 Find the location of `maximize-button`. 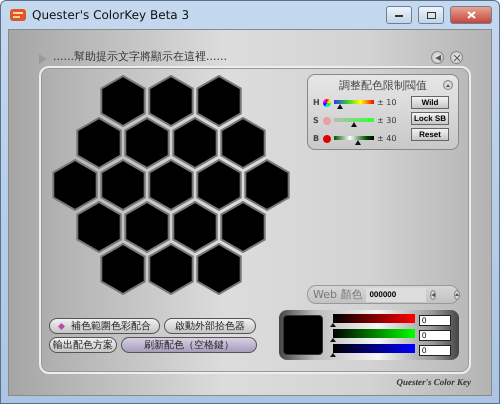

maximize-button is located at coordinates (431, 15).